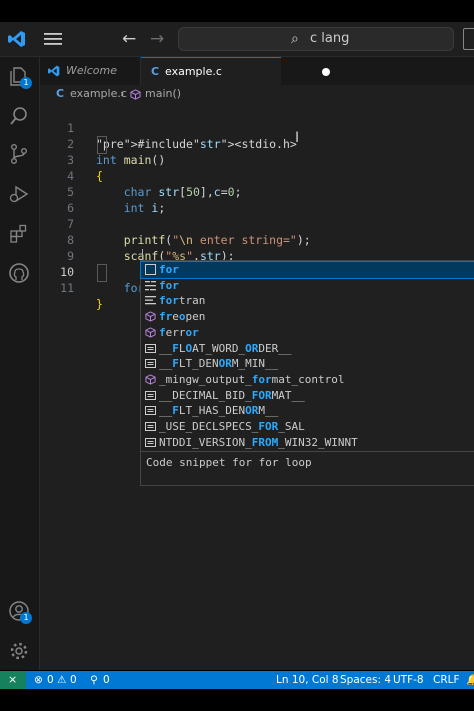 The width and height of the screenshot is (474, 711). Describe the element at coordinates (163, 94) in the screenshot. I see `breadcrumb-symbol: main()` at that location.